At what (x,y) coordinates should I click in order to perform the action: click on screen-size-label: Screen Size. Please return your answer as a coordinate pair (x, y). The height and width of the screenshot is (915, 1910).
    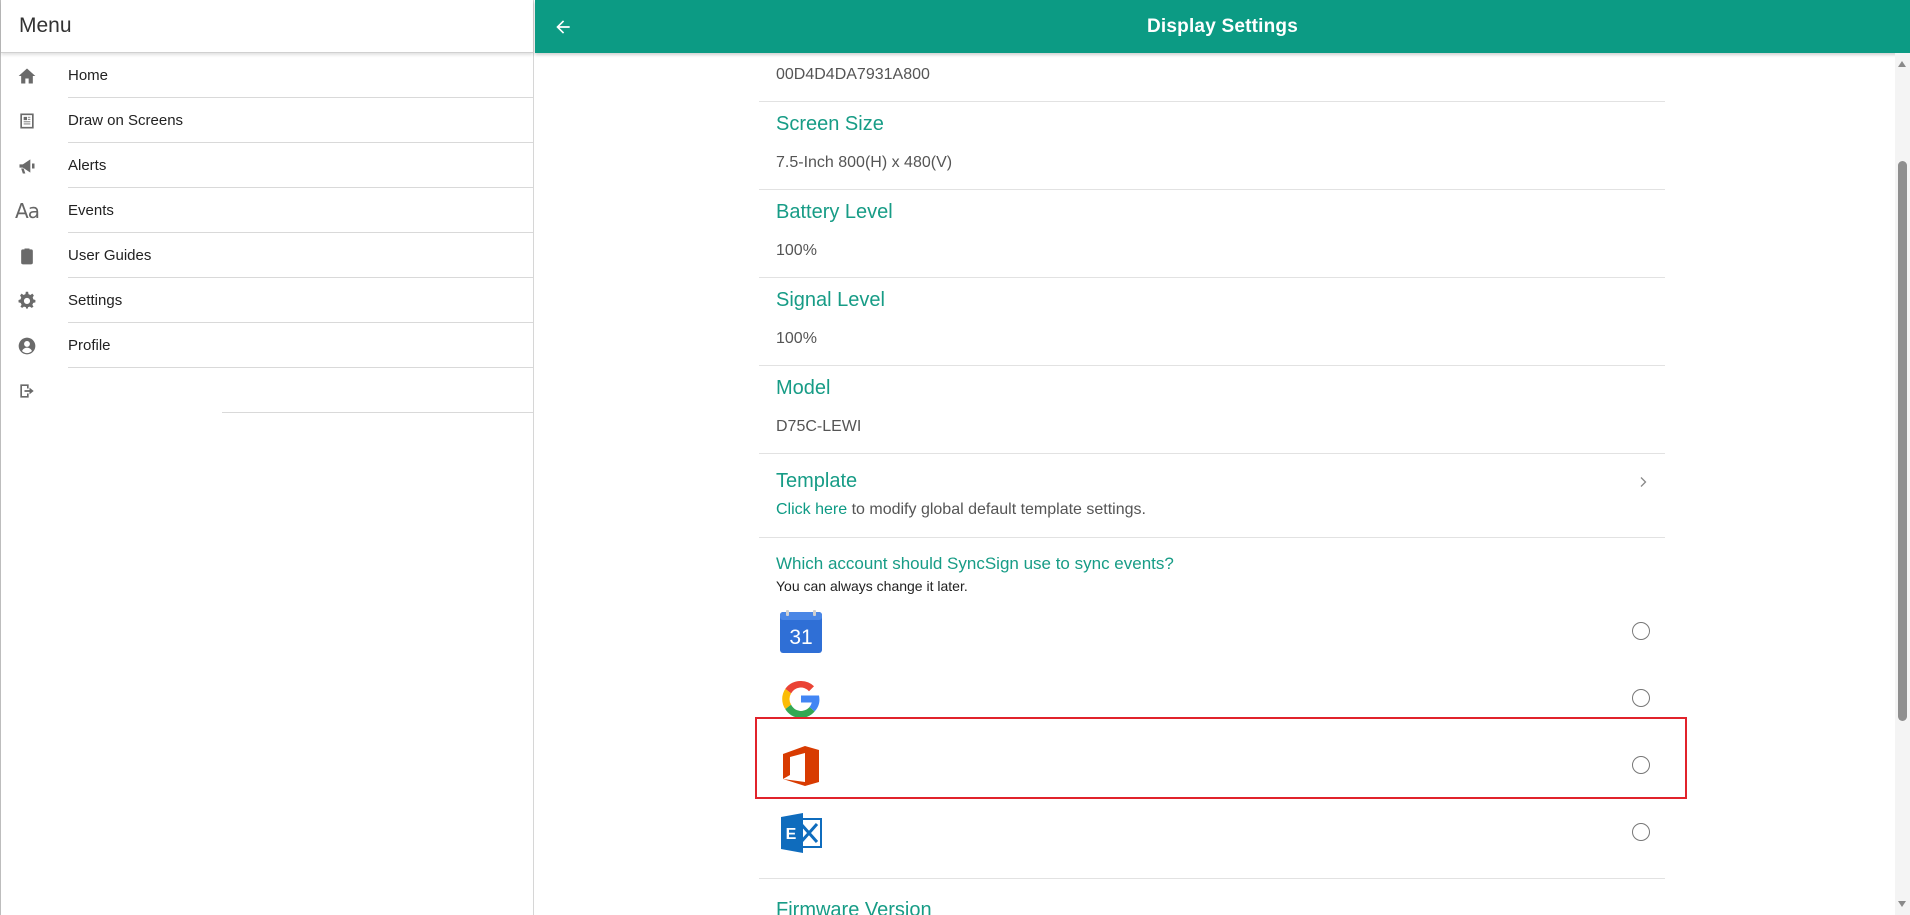
    Looking at the image, I should click on (830, 124).